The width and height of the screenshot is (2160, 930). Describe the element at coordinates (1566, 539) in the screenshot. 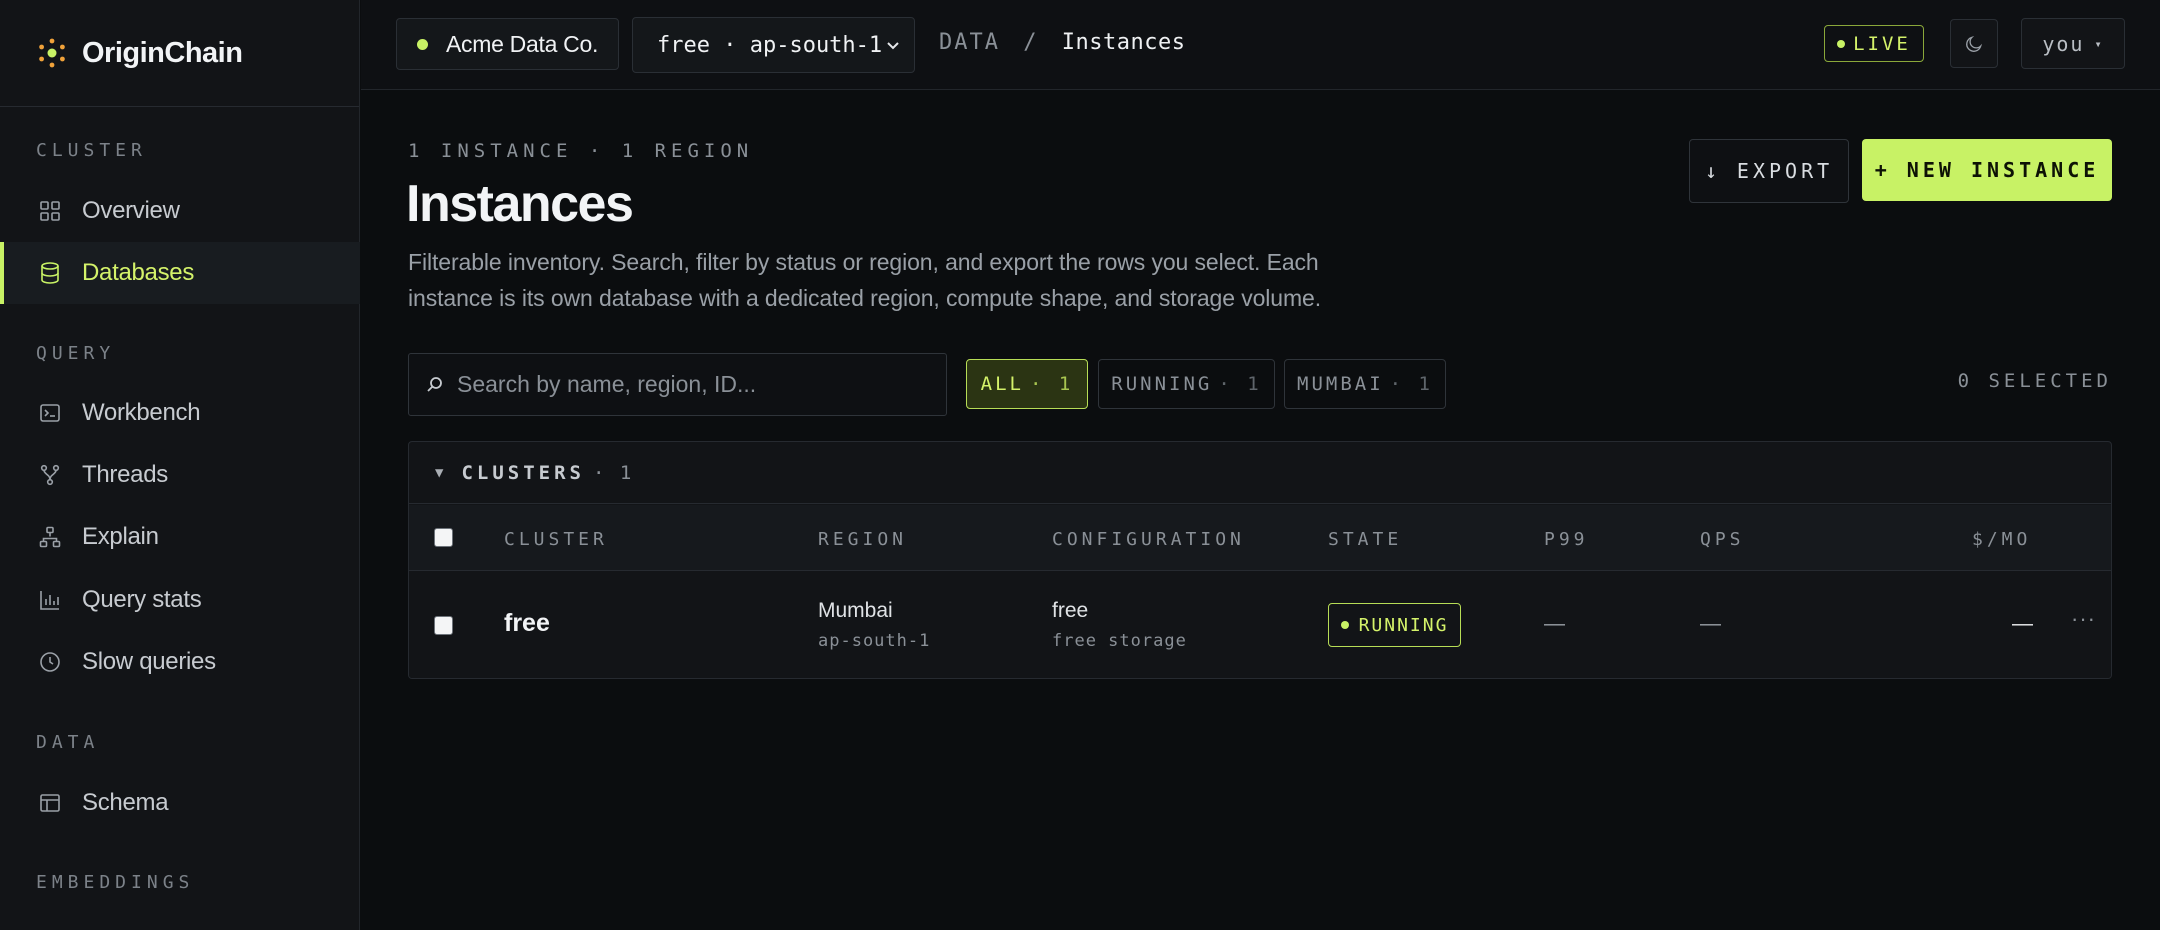

I see `column-header-p99: P99` at that location.